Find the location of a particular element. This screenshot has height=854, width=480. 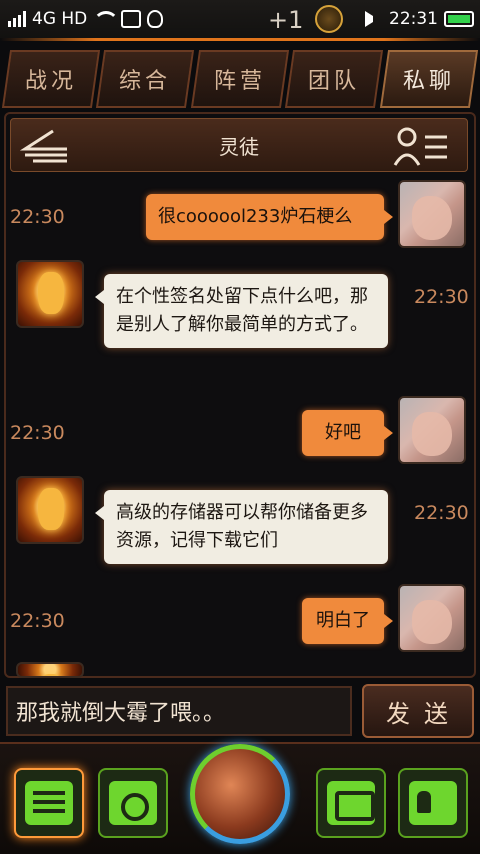

chat-title: 灵徒 is located at coordinates (239, 146).